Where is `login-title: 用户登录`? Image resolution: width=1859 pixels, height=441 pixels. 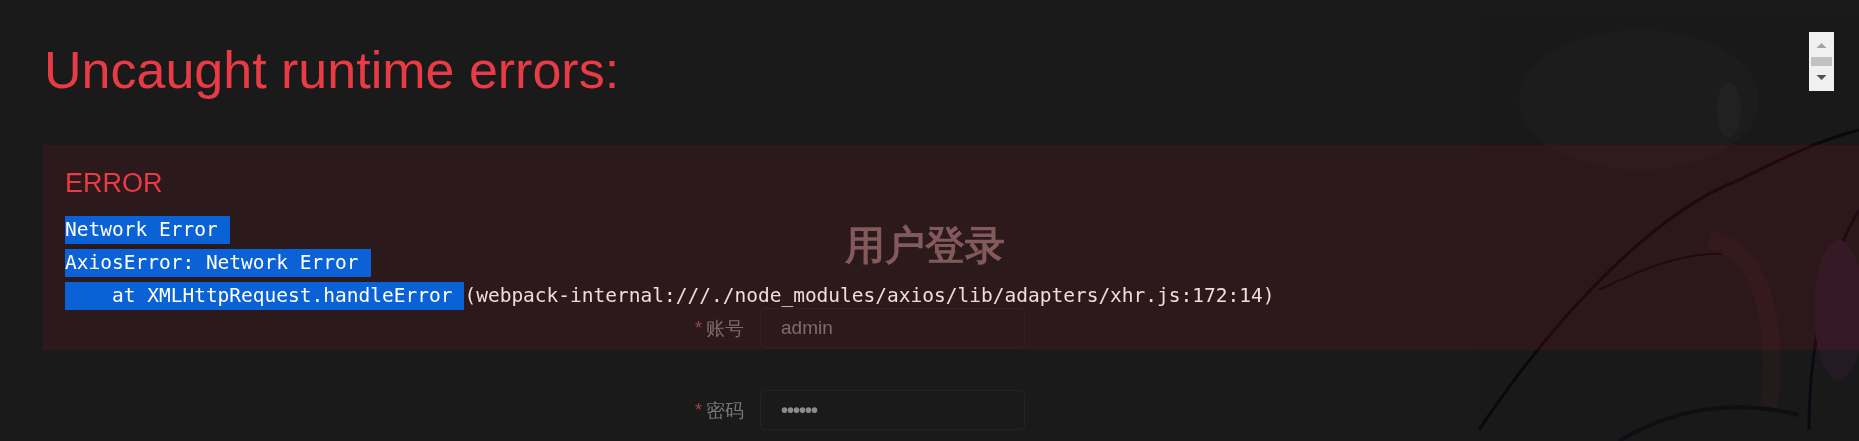 login-title: 用户登录 is located at coordinates (924, 245).